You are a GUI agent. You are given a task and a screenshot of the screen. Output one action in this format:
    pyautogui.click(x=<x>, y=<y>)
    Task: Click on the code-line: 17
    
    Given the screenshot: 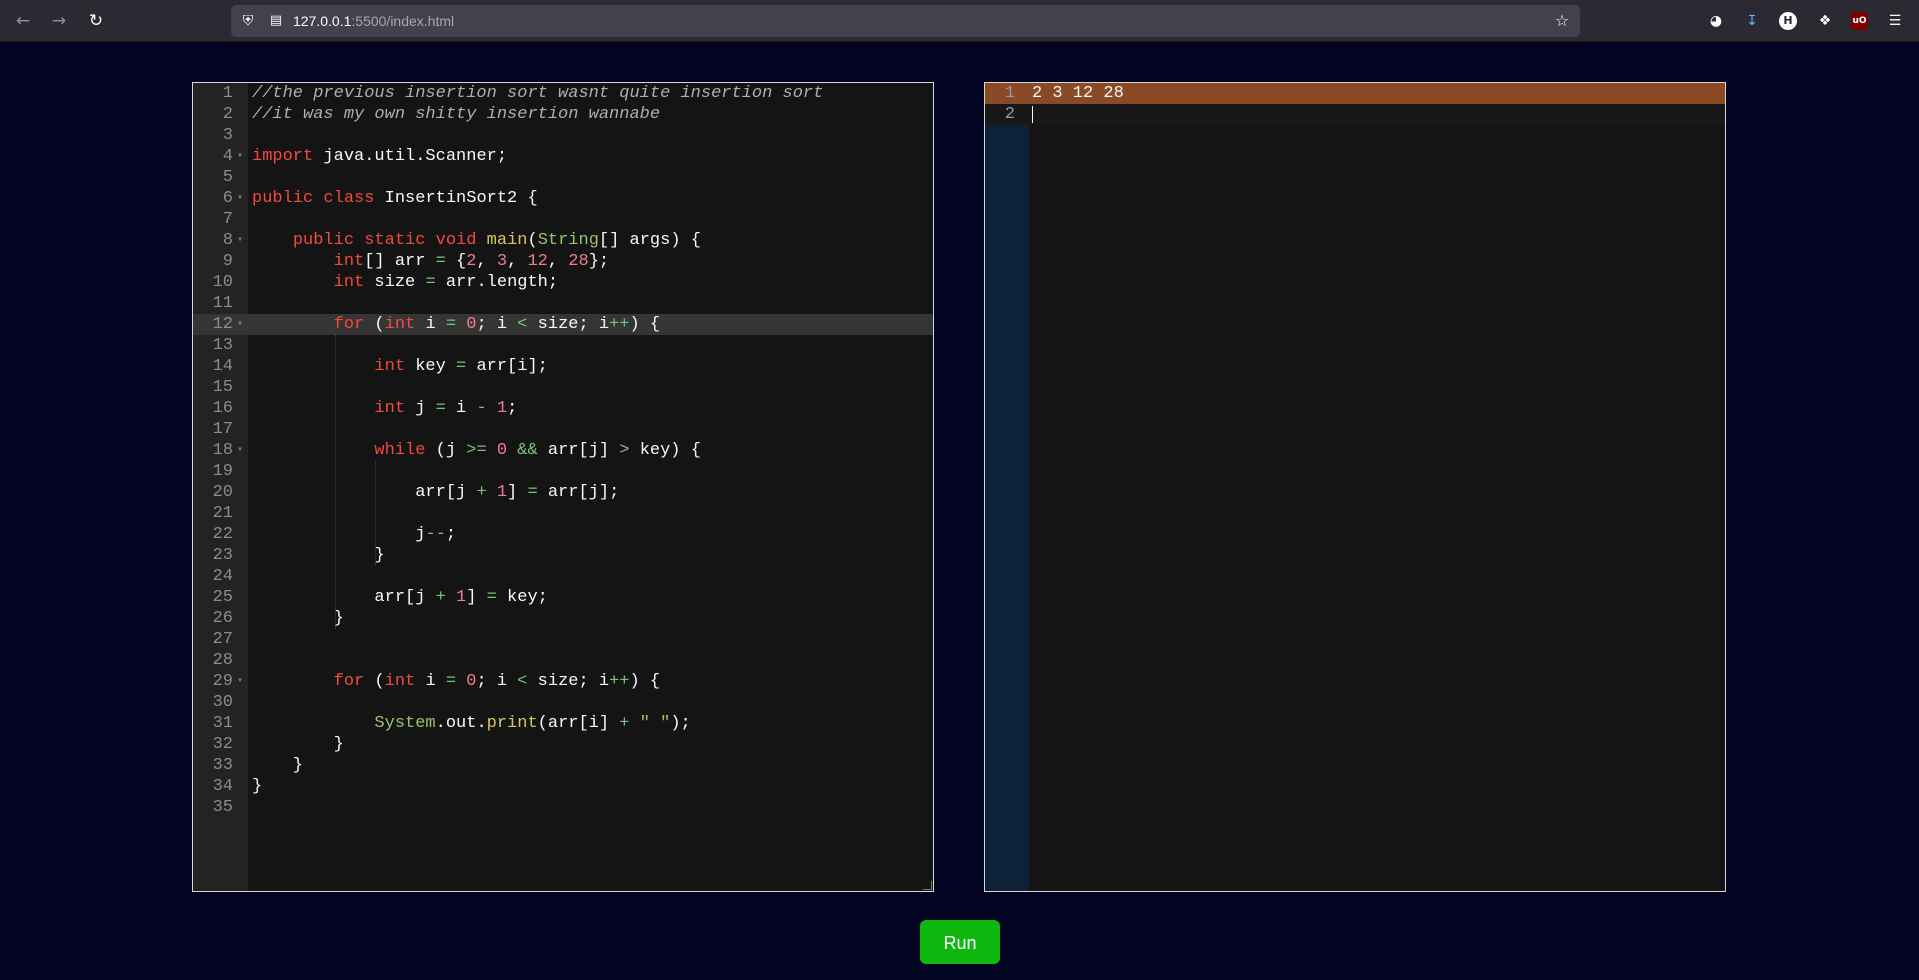 What is the action you would take?
    pyautogui.click(x=563, y=429)
    